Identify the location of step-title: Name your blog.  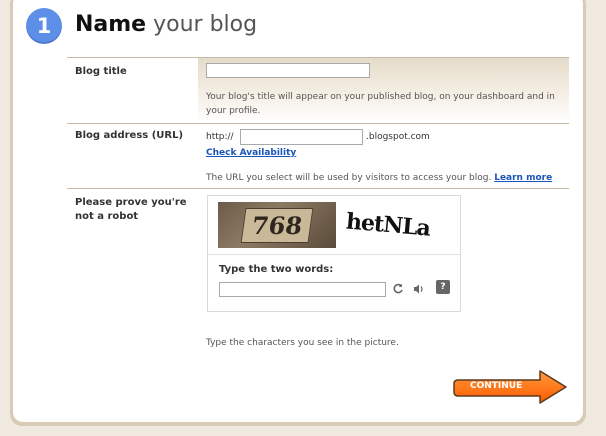
(166, 24).